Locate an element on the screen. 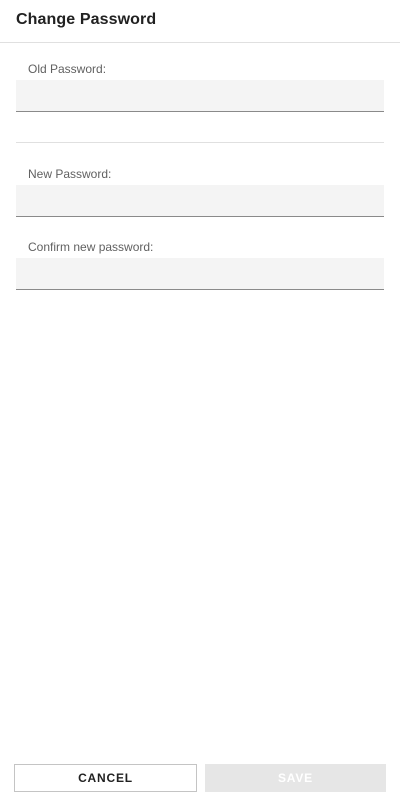  confirm-password-label: Confirm new password: is located at coordinates (91, 247).